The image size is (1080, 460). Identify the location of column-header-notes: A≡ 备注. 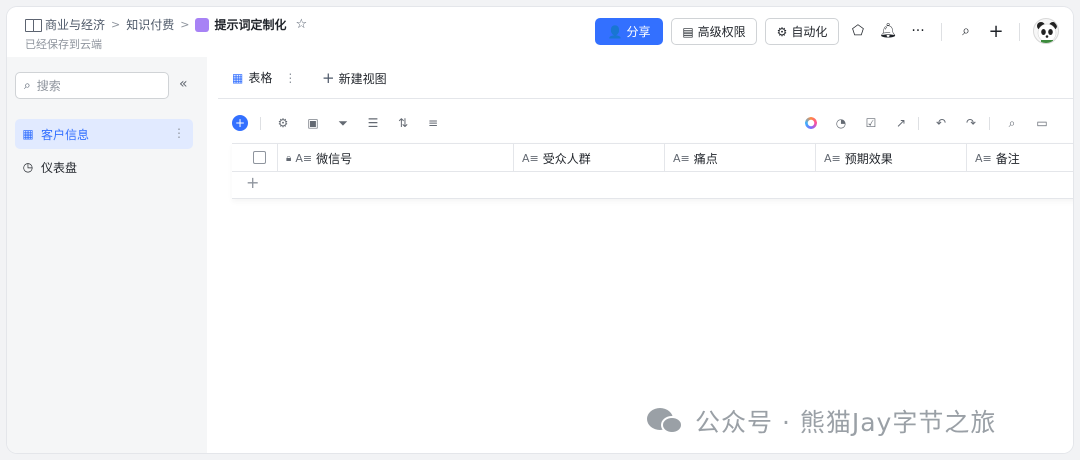
(1020, 158).